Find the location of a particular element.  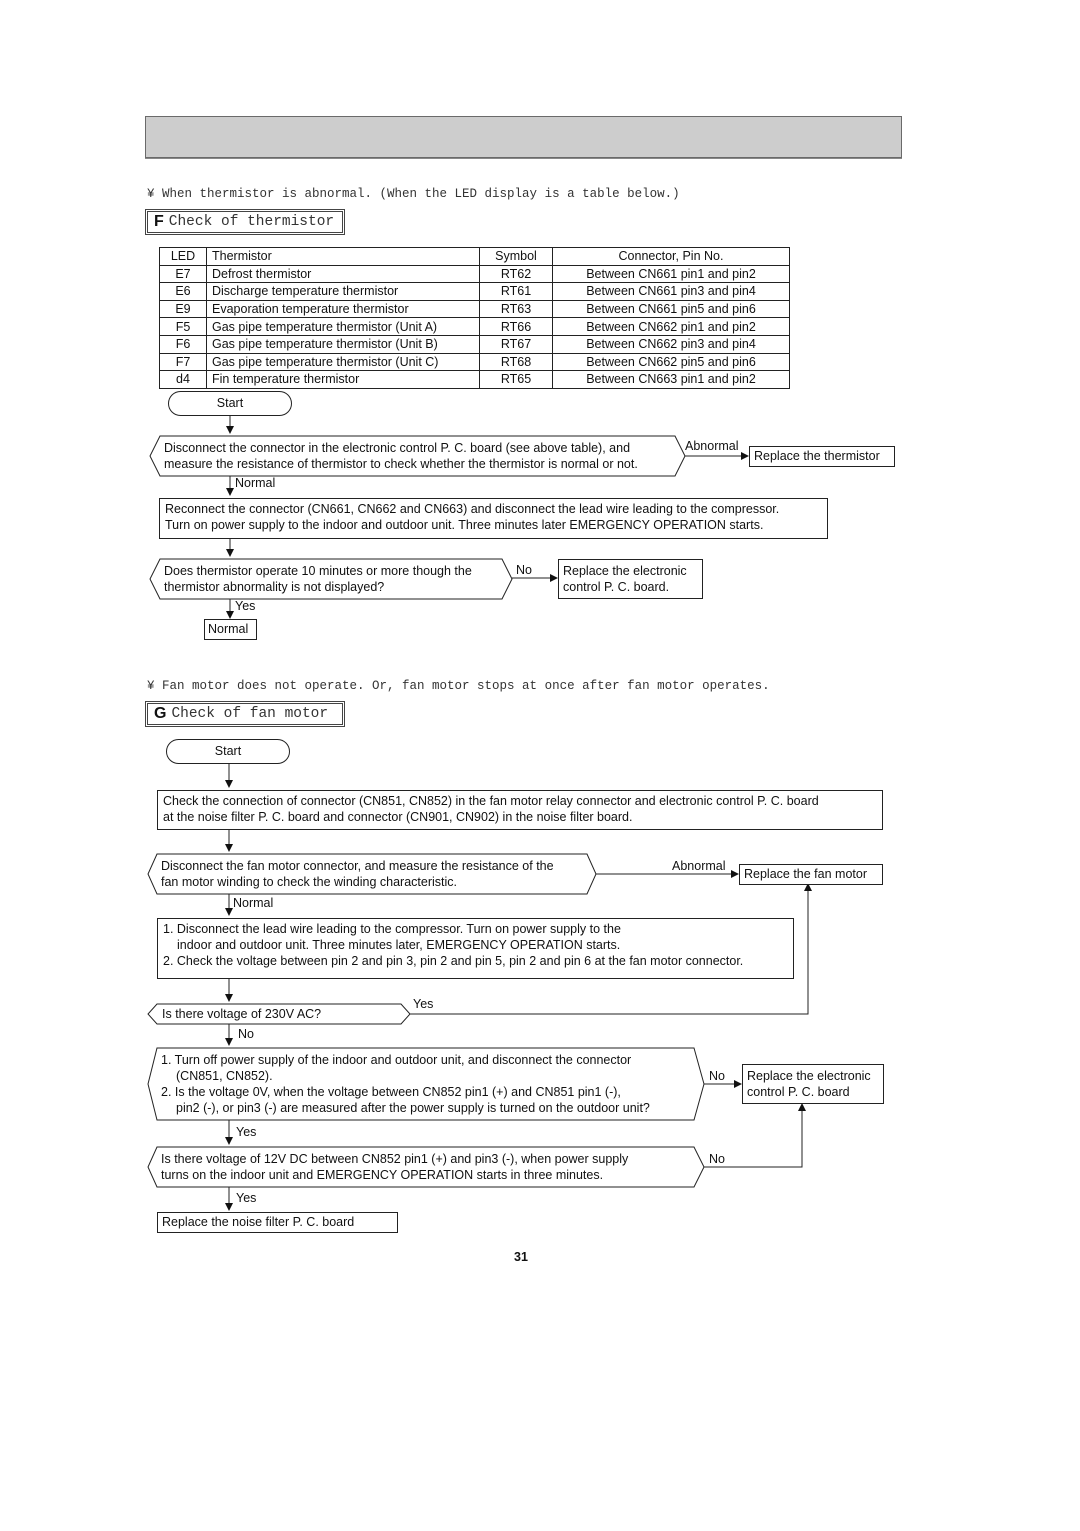

normal-result-box: Normal is located at coordinates (230, 629).